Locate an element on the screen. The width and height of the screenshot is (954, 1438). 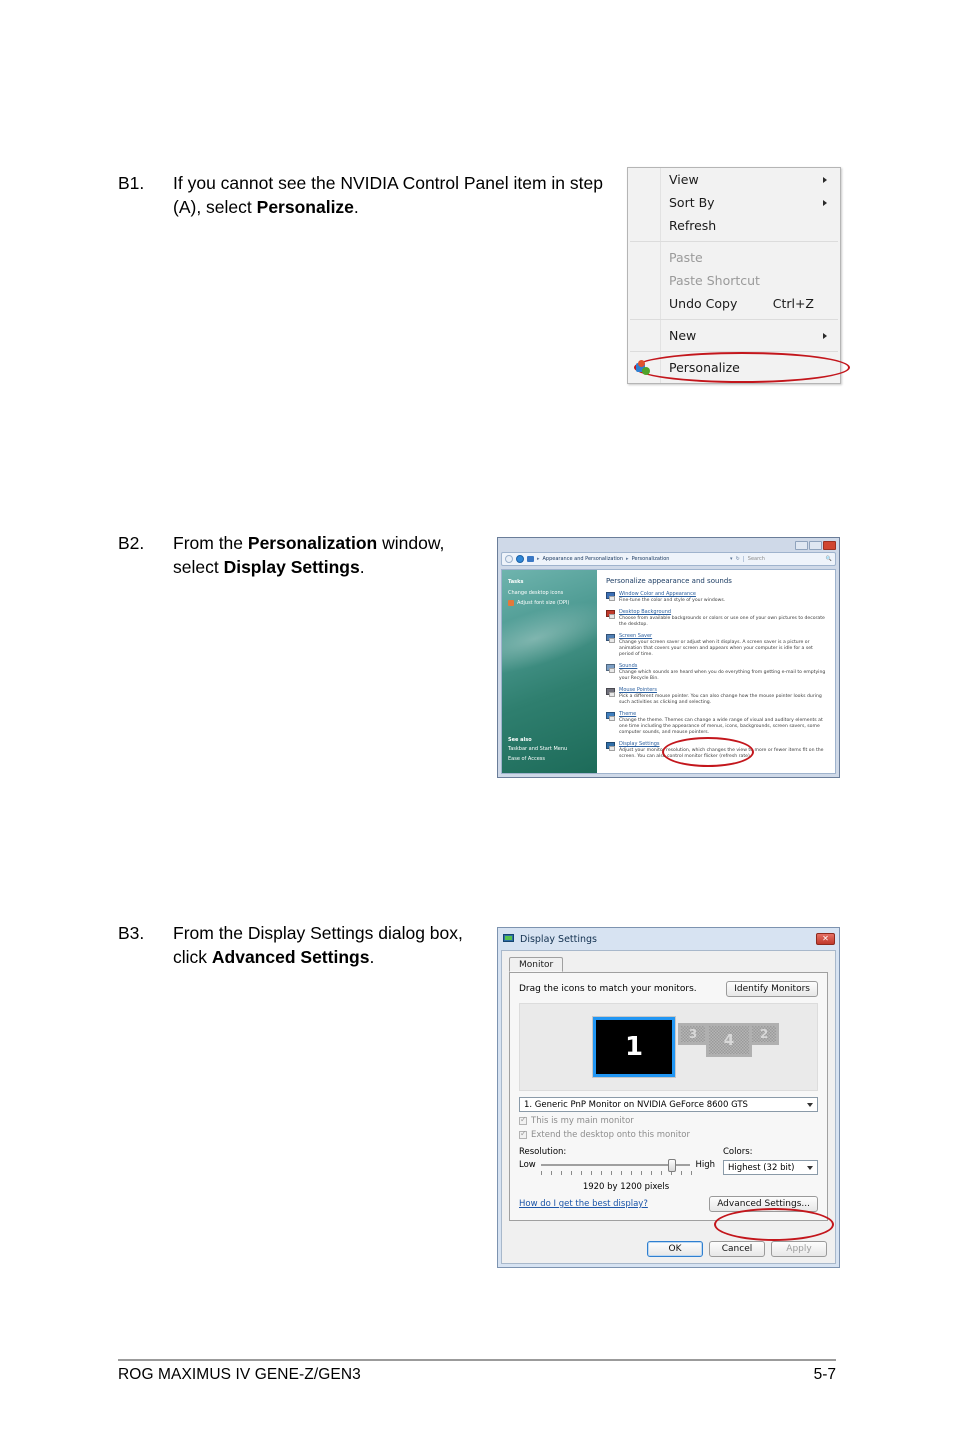
resolution-slider-group: Low High is located at coordinates (617, 1167).